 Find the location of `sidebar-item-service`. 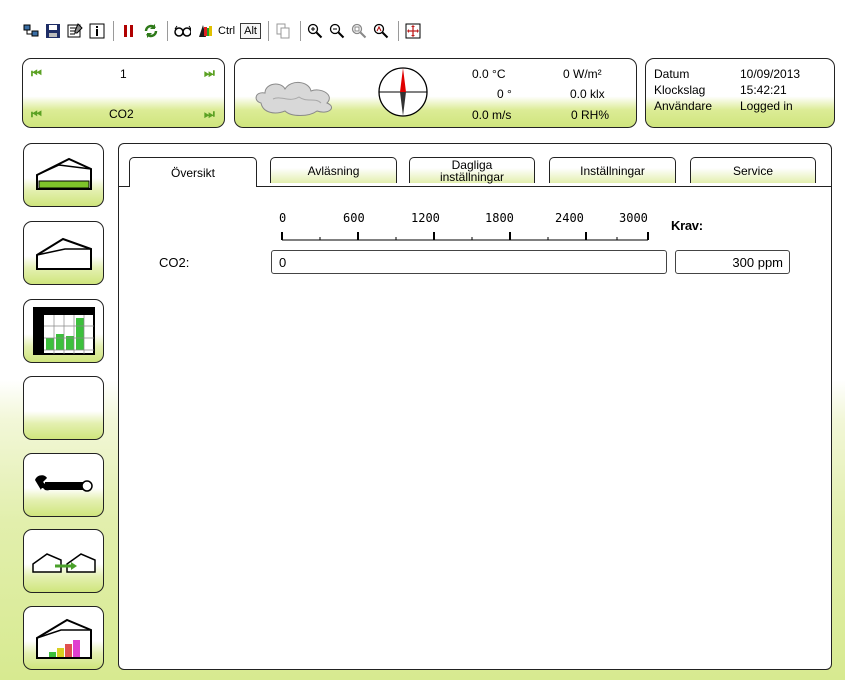

sidebar-item-service is located at coordinates (63, 485).